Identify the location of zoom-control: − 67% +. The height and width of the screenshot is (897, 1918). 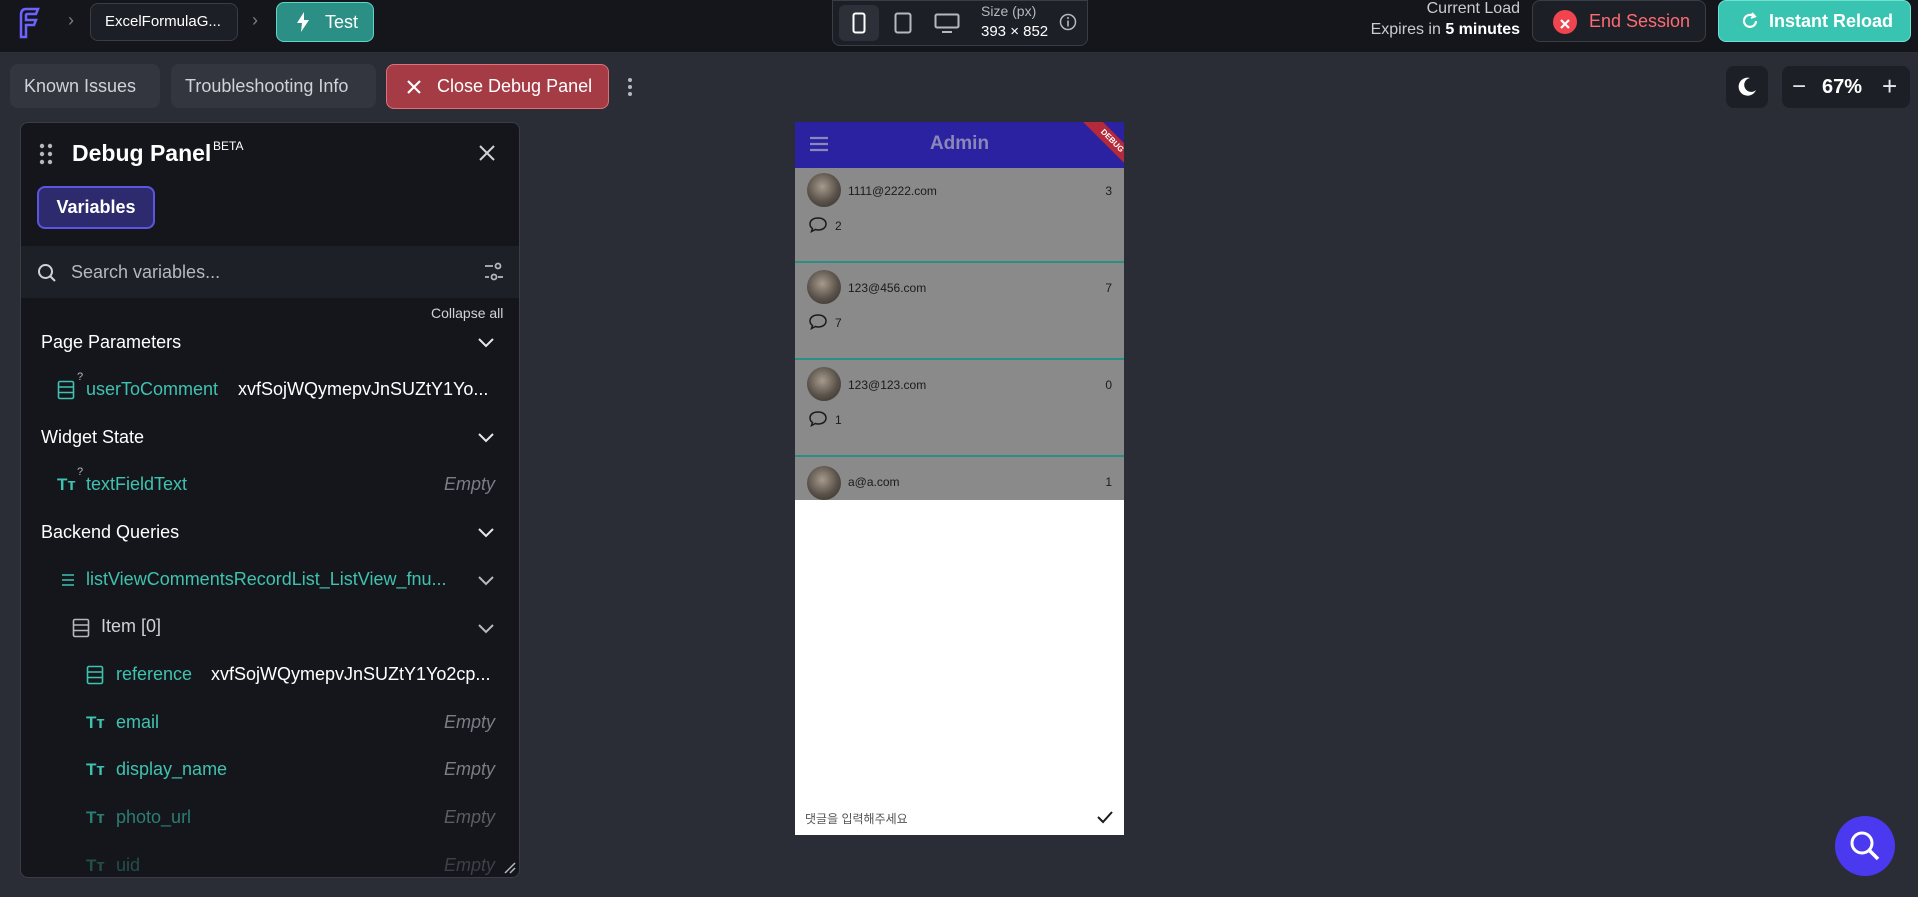
(1846, 87).